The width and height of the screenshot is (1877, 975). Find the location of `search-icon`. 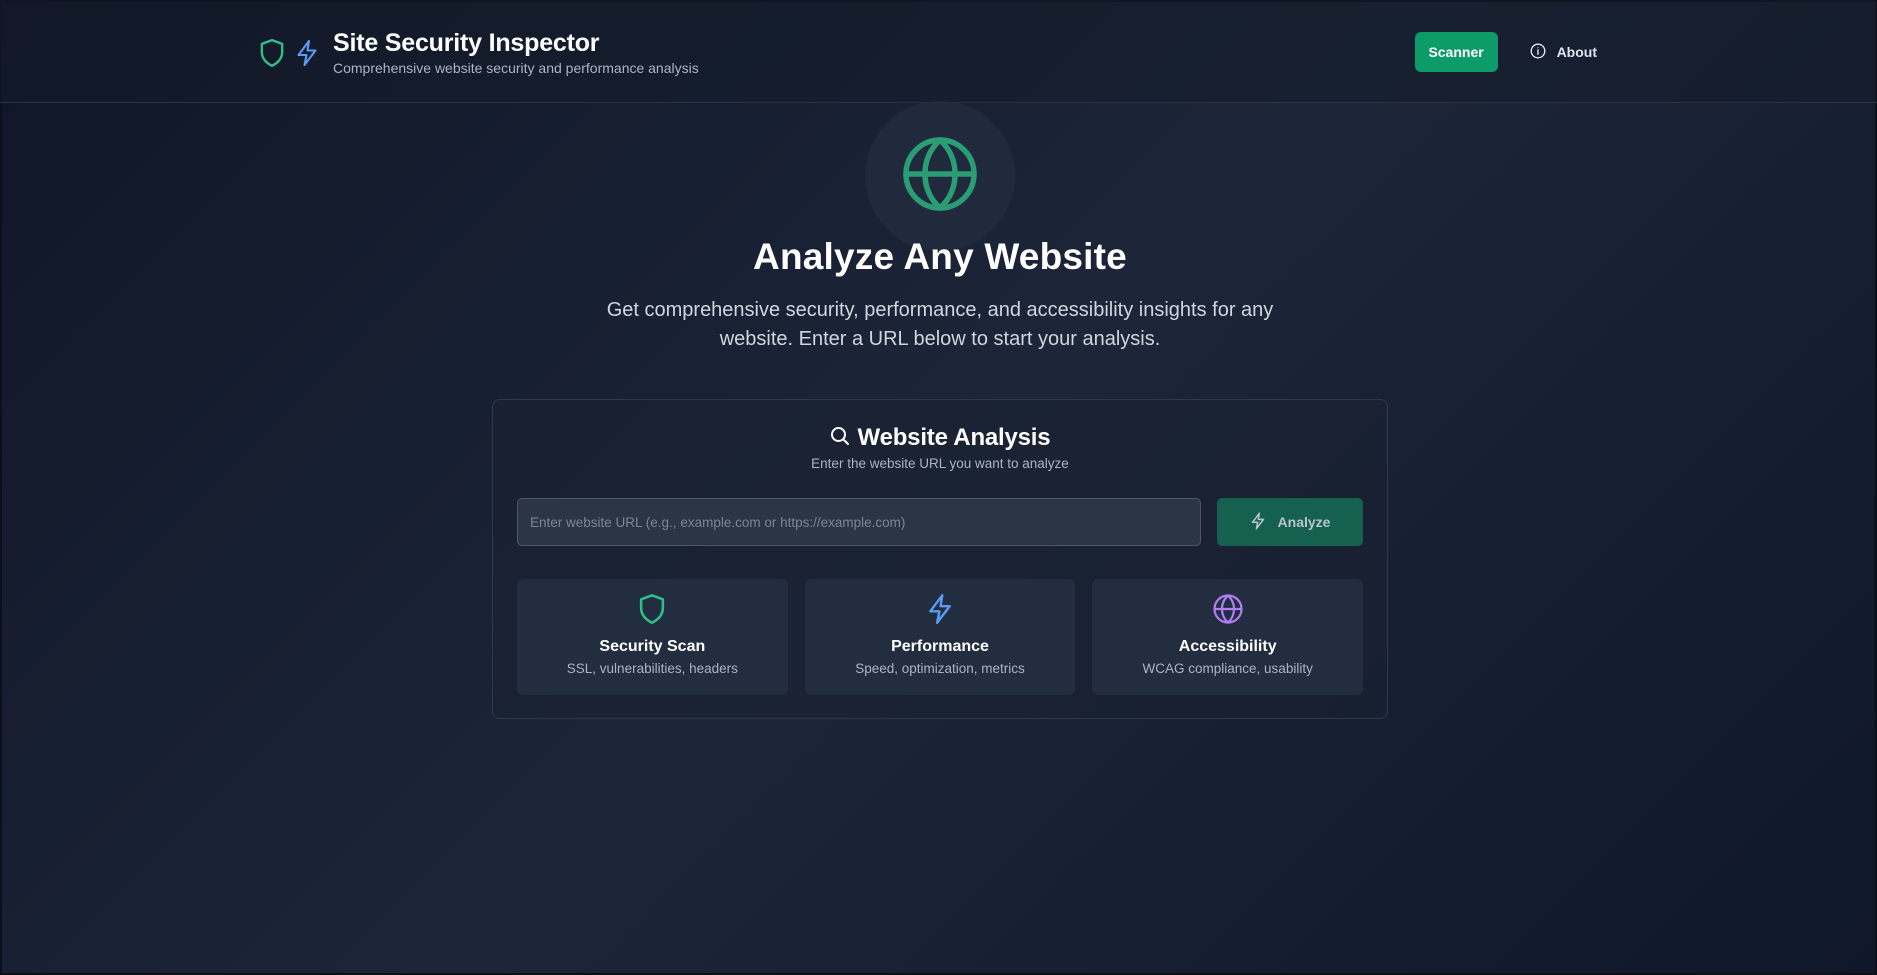

search-icon is located at coordinates (840, 438).